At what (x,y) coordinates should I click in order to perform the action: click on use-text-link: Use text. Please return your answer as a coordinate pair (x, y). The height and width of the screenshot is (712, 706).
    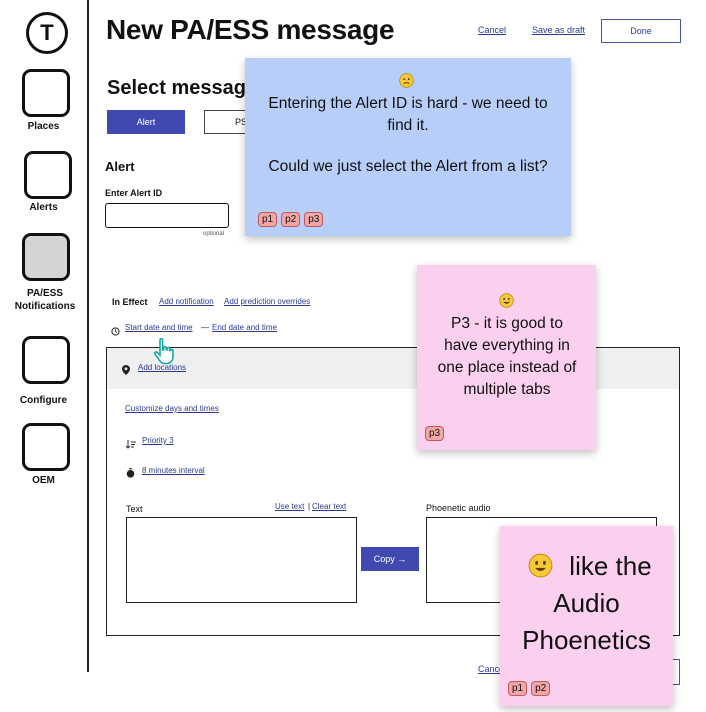
    Looking at the image, I should click on (289, 506).